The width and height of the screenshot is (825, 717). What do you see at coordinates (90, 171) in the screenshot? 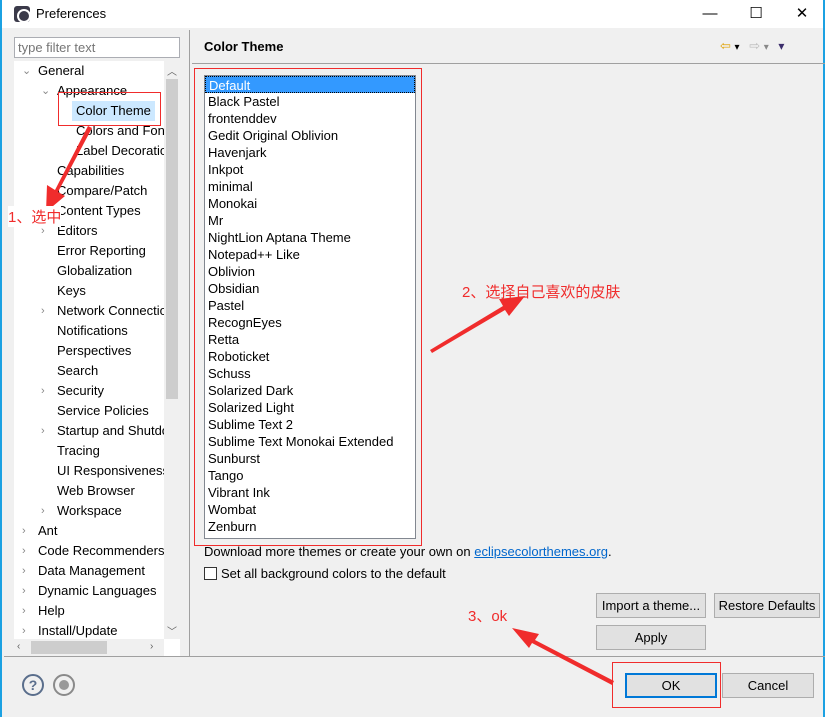
I see `tree-item: Capabilities` at bounding box center [90, 171].